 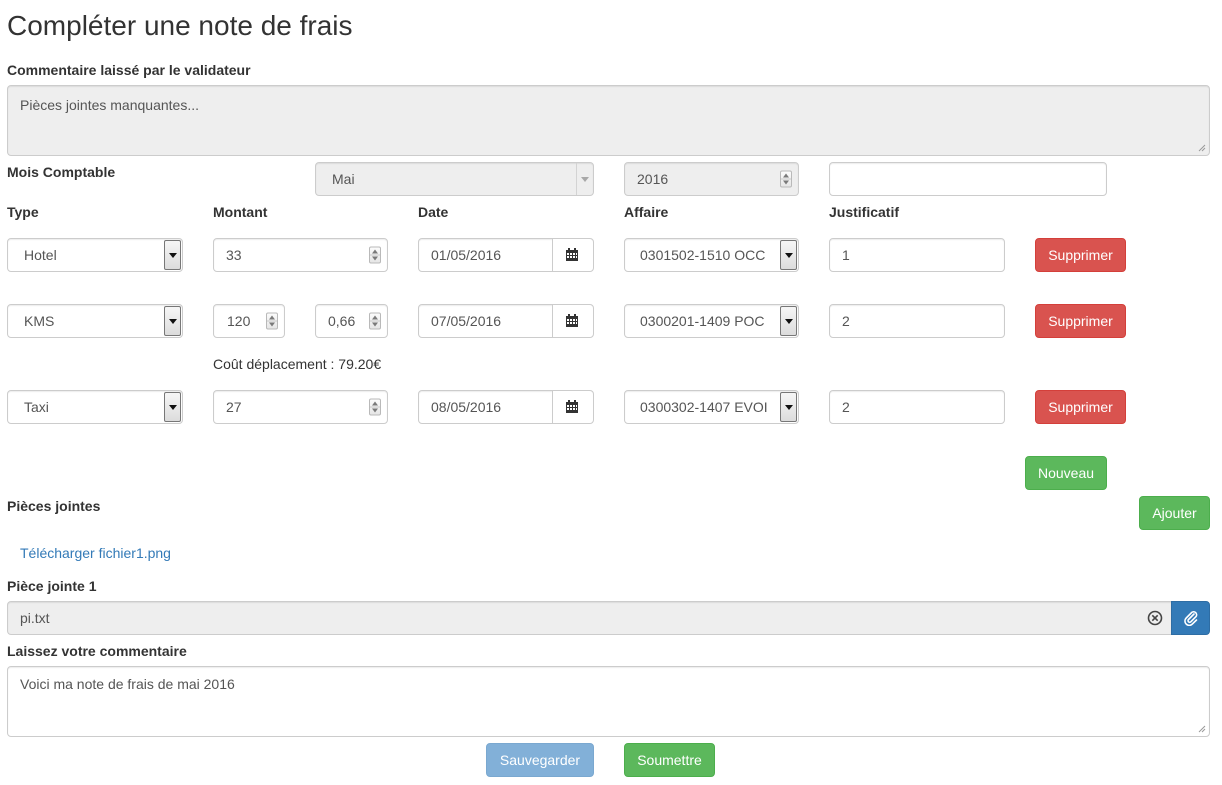 What do you see at coordinates (540, 760) in the screenshot?
I see `save-button: Sauvegarder` at bounding box center [540, 760].